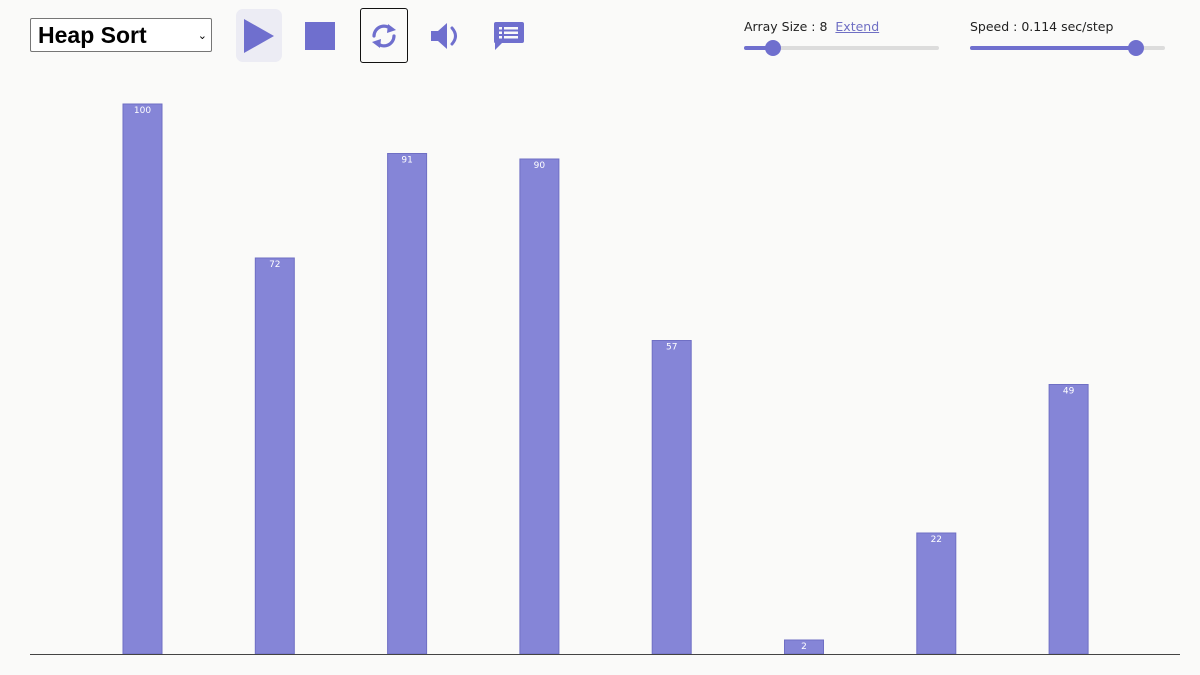  Describe the element at coordinates (1069, 392) in the screenshot. I see `bar-value-label: 49` at that location.